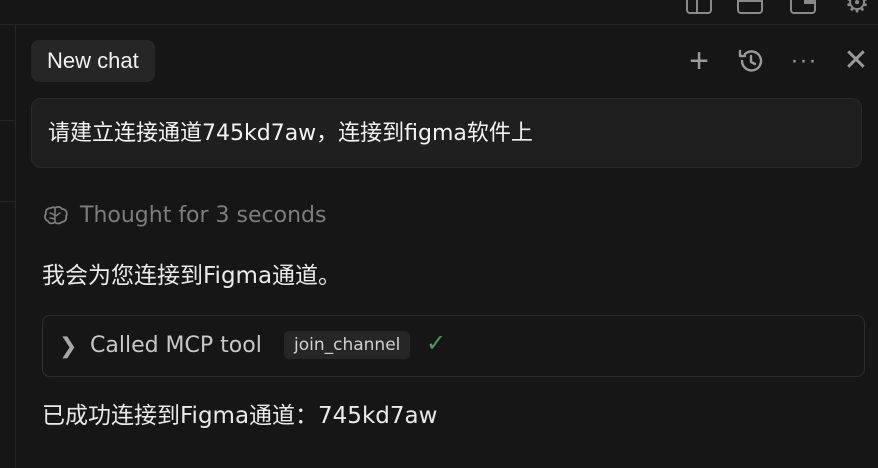 This screenshot has width=878, height=468. I want to click on more-icon: ···, so click(804, 61).